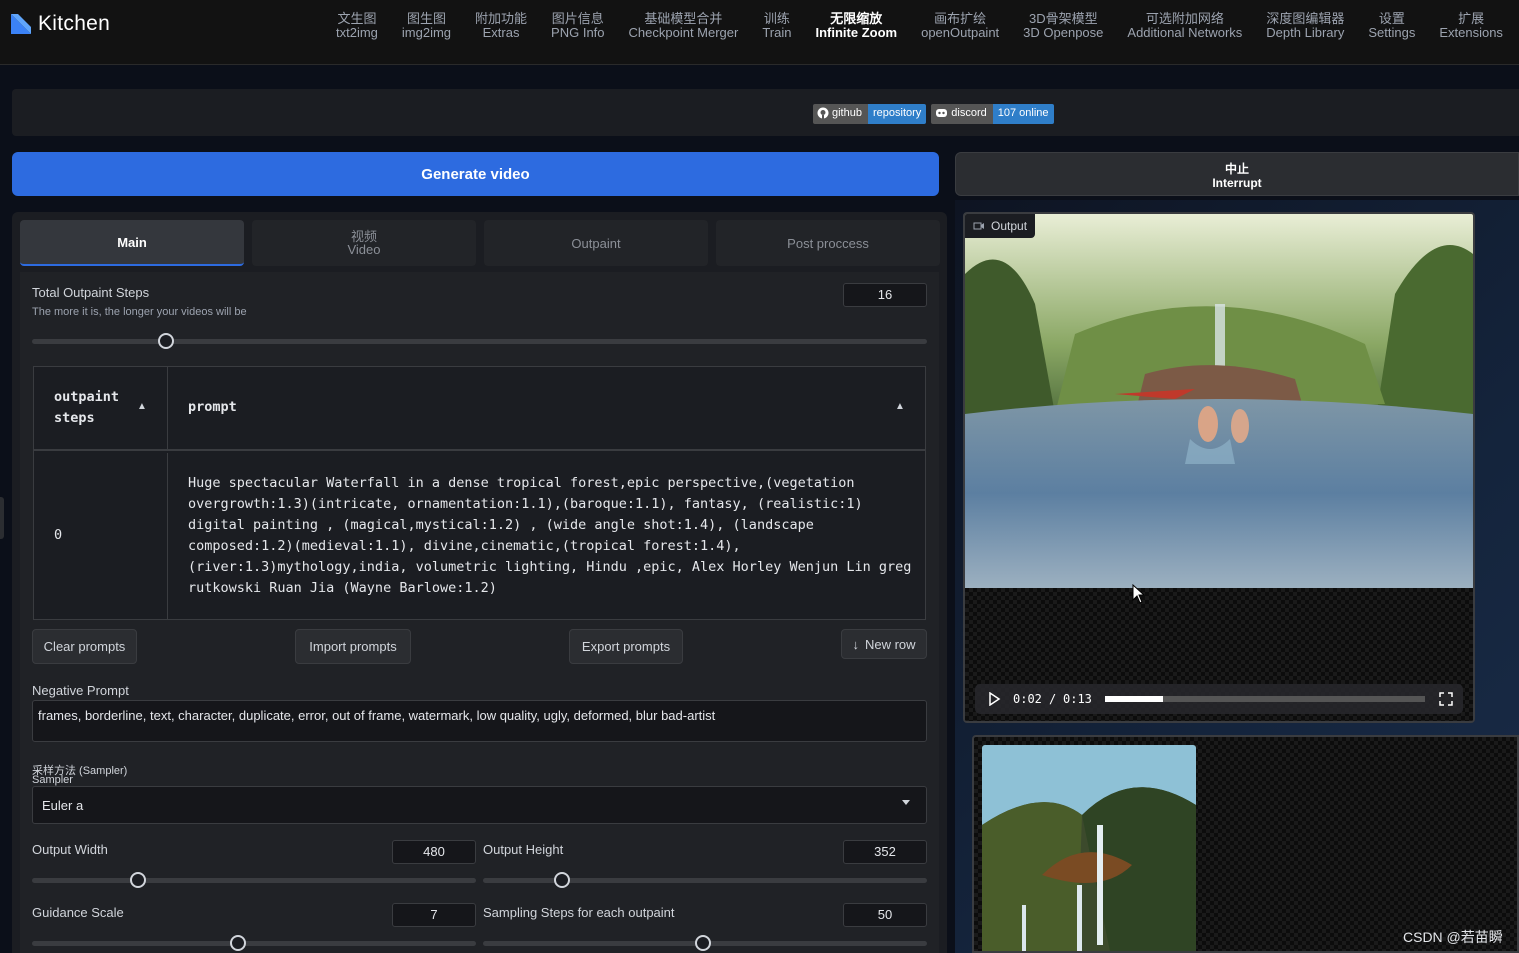 This screenshot has height=953, width=1519. I want to click on tab-main: Main, so click(132, 243).